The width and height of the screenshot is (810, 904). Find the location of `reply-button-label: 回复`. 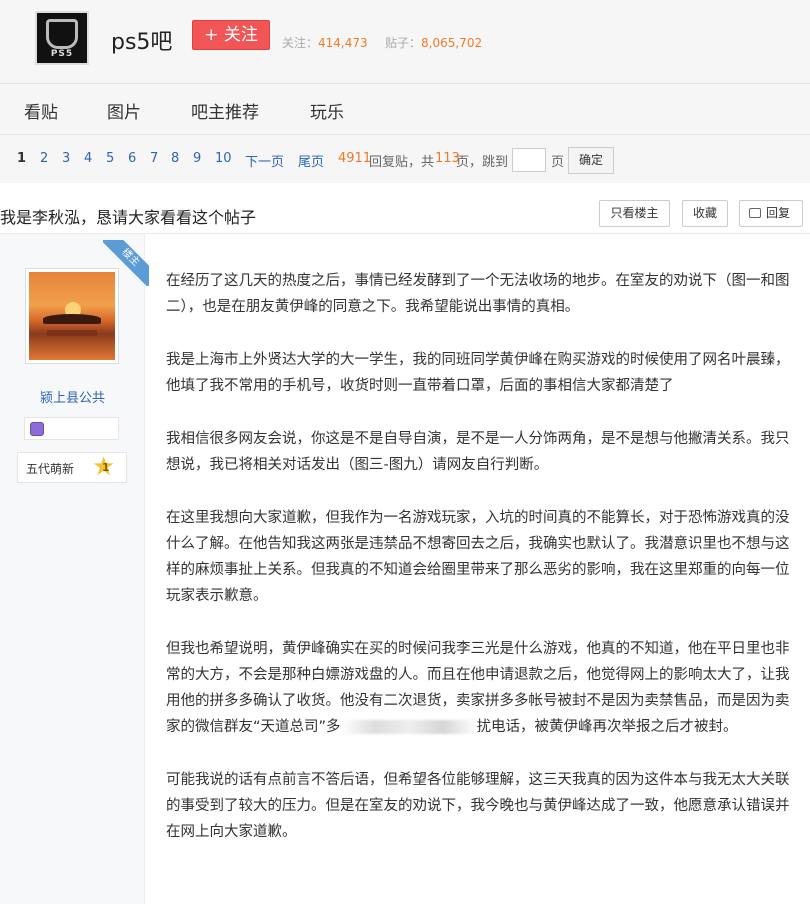

reply-button-label: 回复 is located at coordinates (777, 213).